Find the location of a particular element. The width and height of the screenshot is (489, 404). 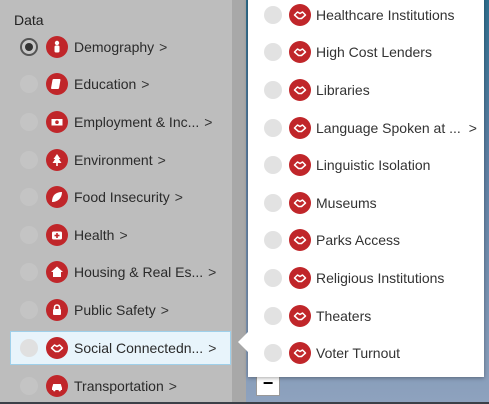

submenu-item-museums: Museums is located at coordinates (366, 203).